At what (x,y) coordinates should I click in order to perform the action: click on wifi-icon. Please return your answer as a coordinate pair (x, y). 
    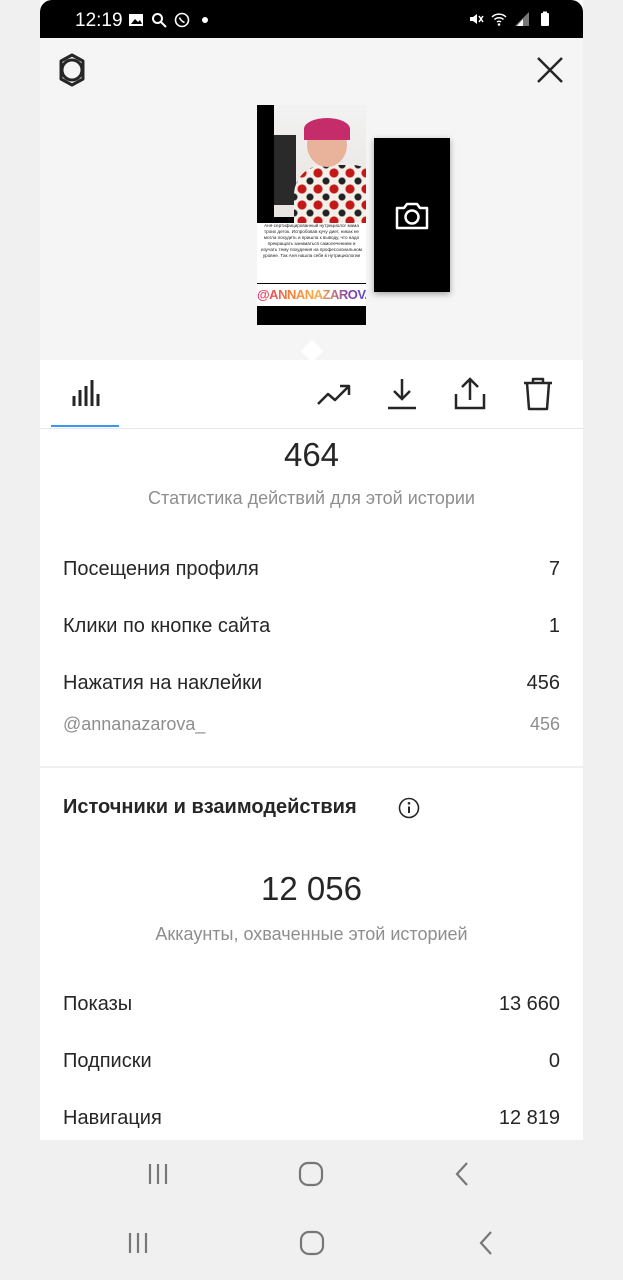
    Looking at the image, I should click on (499, 19).